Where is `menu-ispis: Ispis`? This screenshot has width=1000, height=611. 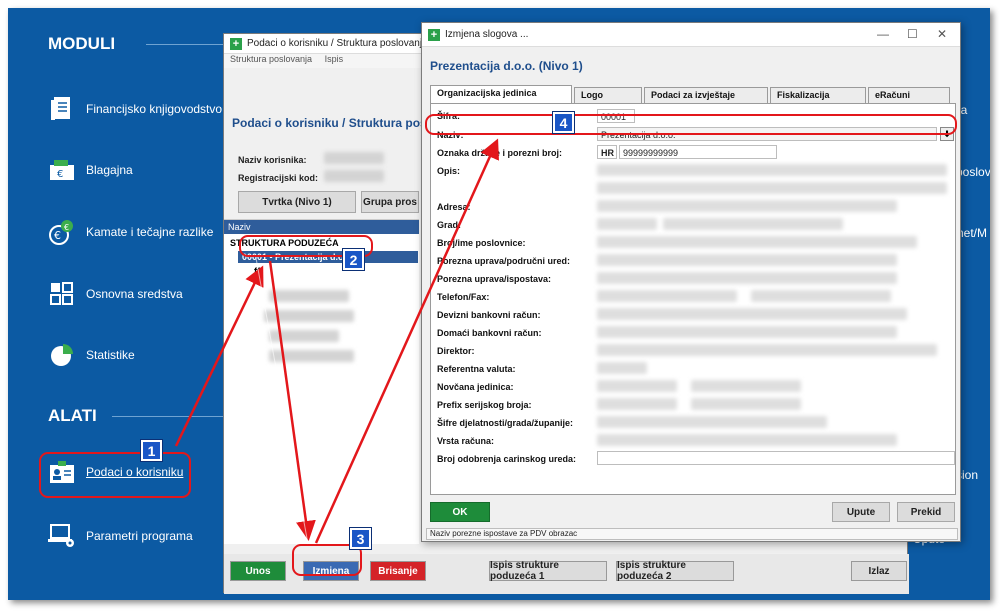 menu-ispis: Ispis is located at coordinates (334, 59).